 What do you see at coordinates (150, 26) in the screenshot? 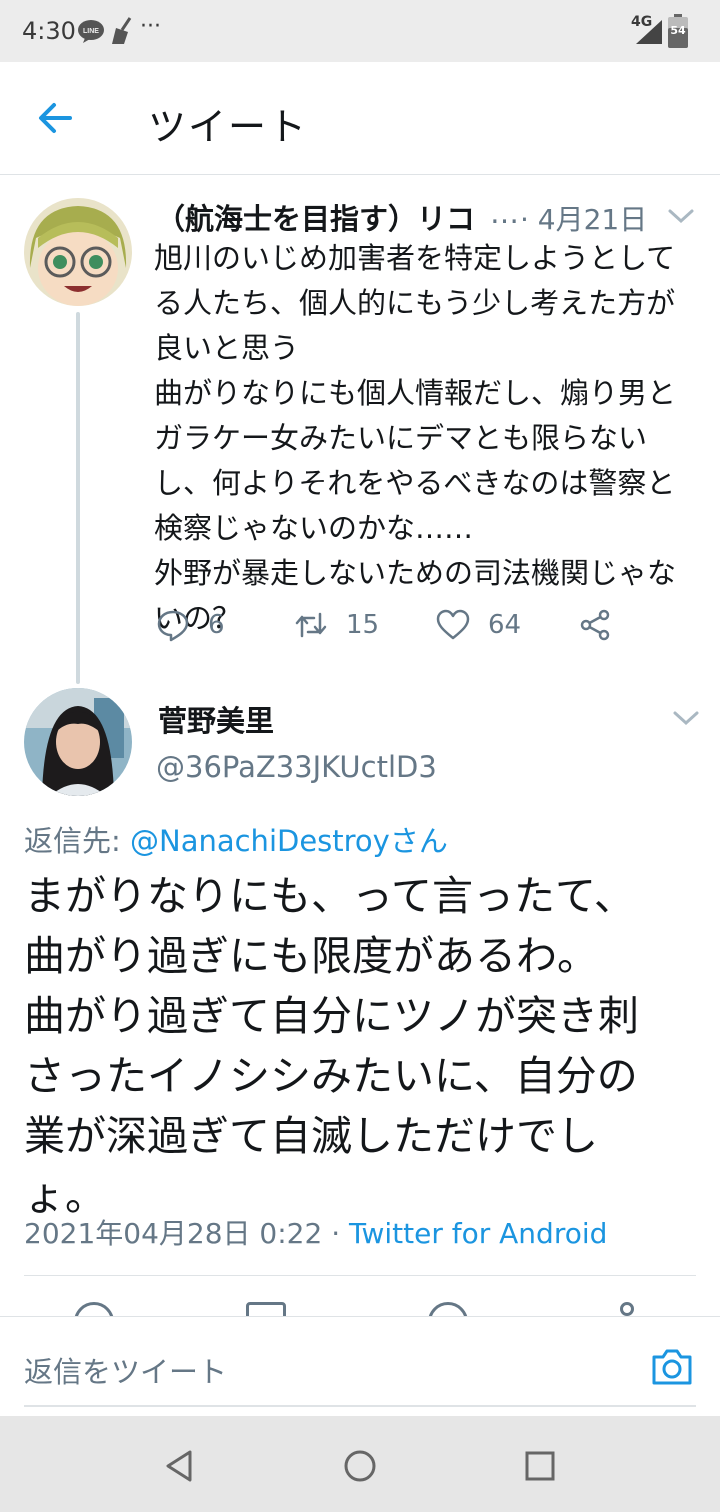
I see `status-more-indicator: ···` at bounding box center [150, 26].